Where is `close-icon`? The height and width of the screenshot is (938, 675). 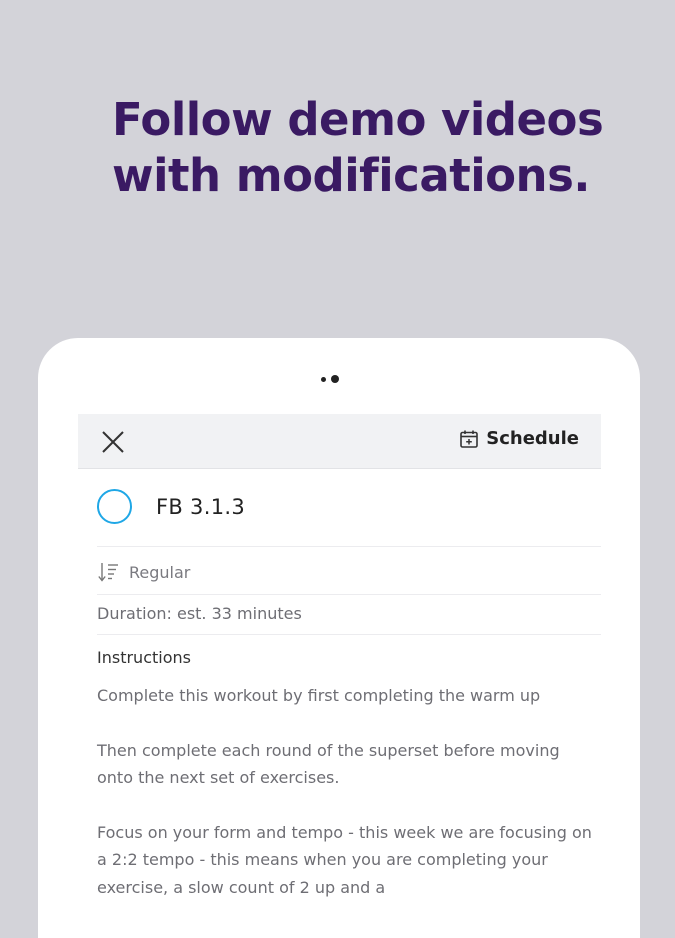
close-icon is located at coordinates (113, 442).